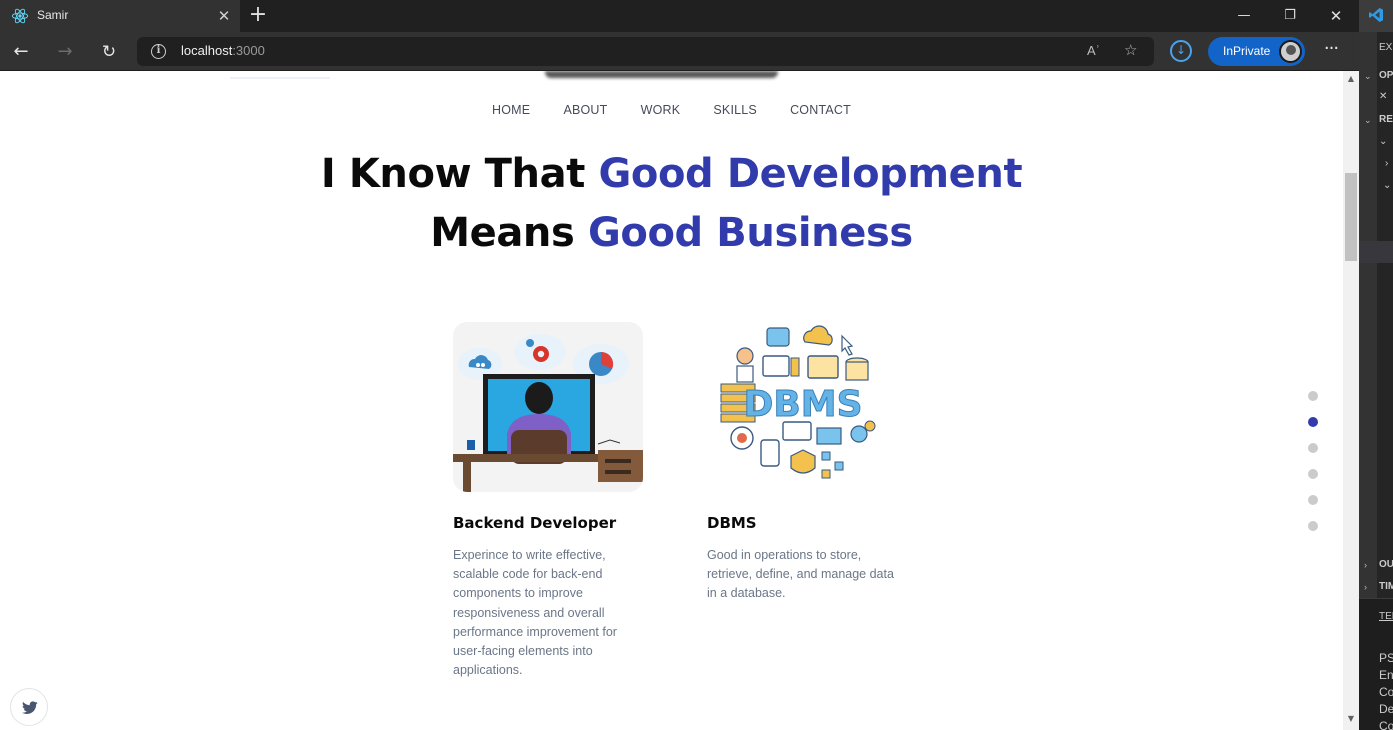 Image resolution: width=1393 pixels, height=730 pixels. I want to click on section-dot-about, so click(1313, 422).